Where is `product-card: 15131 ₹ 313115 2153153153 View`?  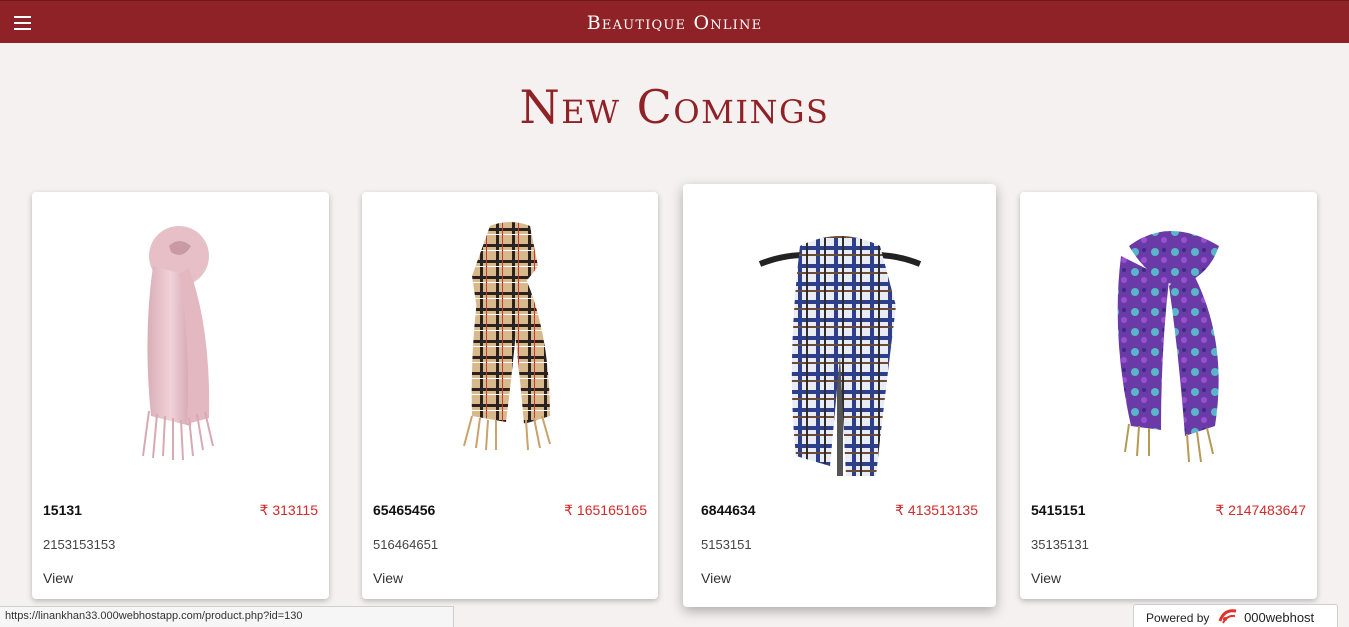 product-card: 15131 ₹ 313115 2153153153 View is located at coordinates (180, 395).